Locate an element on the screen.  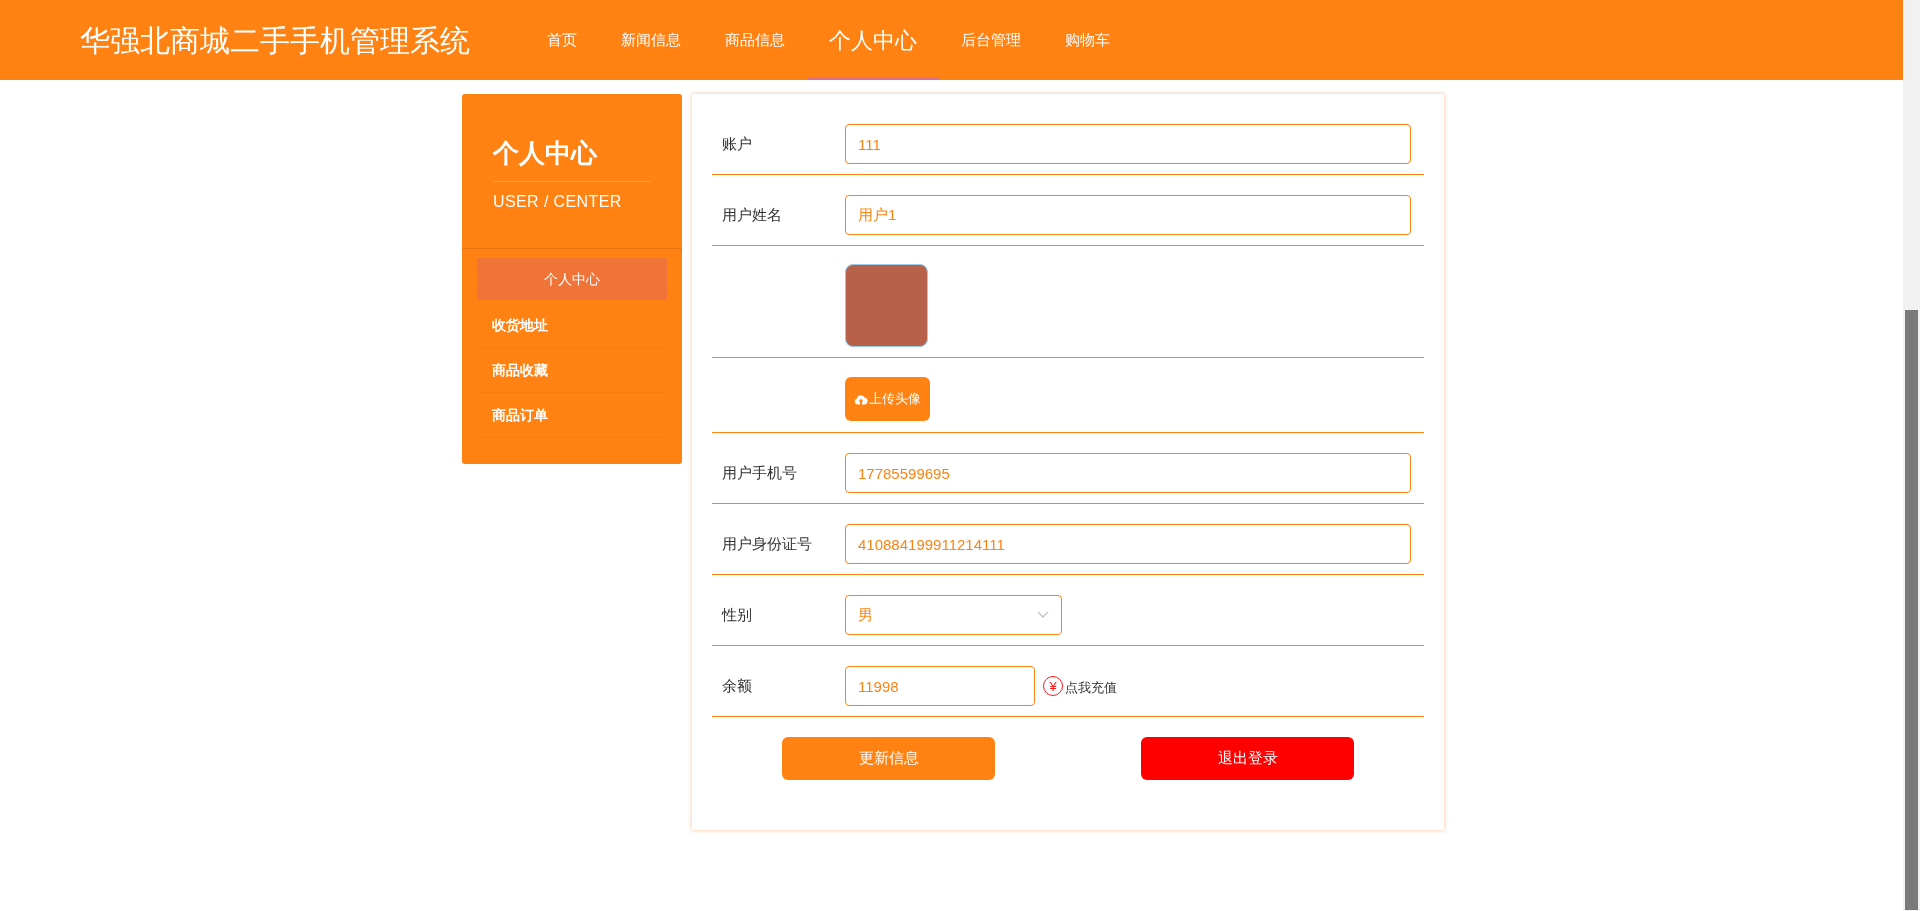
field-label: 用户姓名 is located at coordinates (752, 214).